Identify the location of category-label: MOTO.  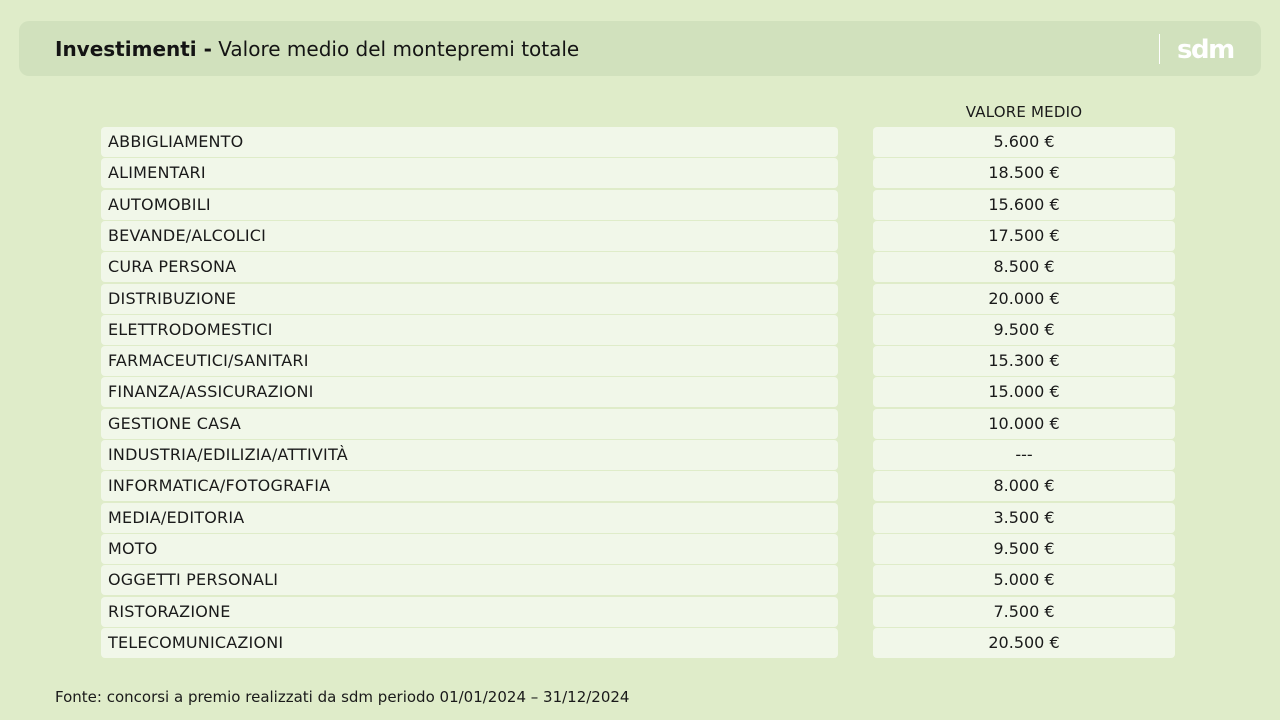
(469, 549).